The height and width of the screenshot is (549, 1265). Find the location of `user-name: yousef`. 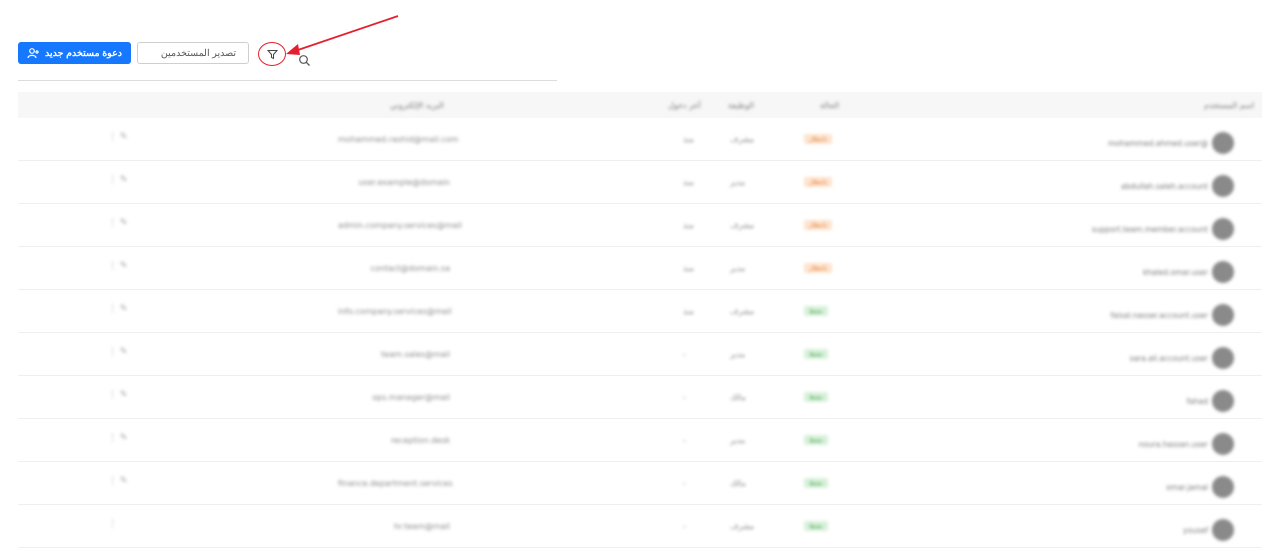

user-name: yousef is located at coordinates (1195, 530).